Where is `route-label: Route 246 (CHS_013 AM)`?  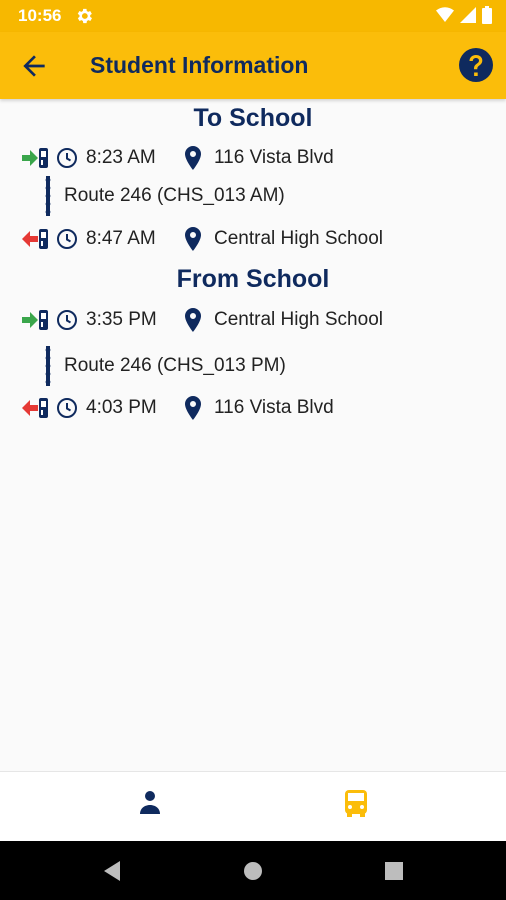
route-label: Route 246 (CHS_013 AM) is located at coordinates (174, 195).